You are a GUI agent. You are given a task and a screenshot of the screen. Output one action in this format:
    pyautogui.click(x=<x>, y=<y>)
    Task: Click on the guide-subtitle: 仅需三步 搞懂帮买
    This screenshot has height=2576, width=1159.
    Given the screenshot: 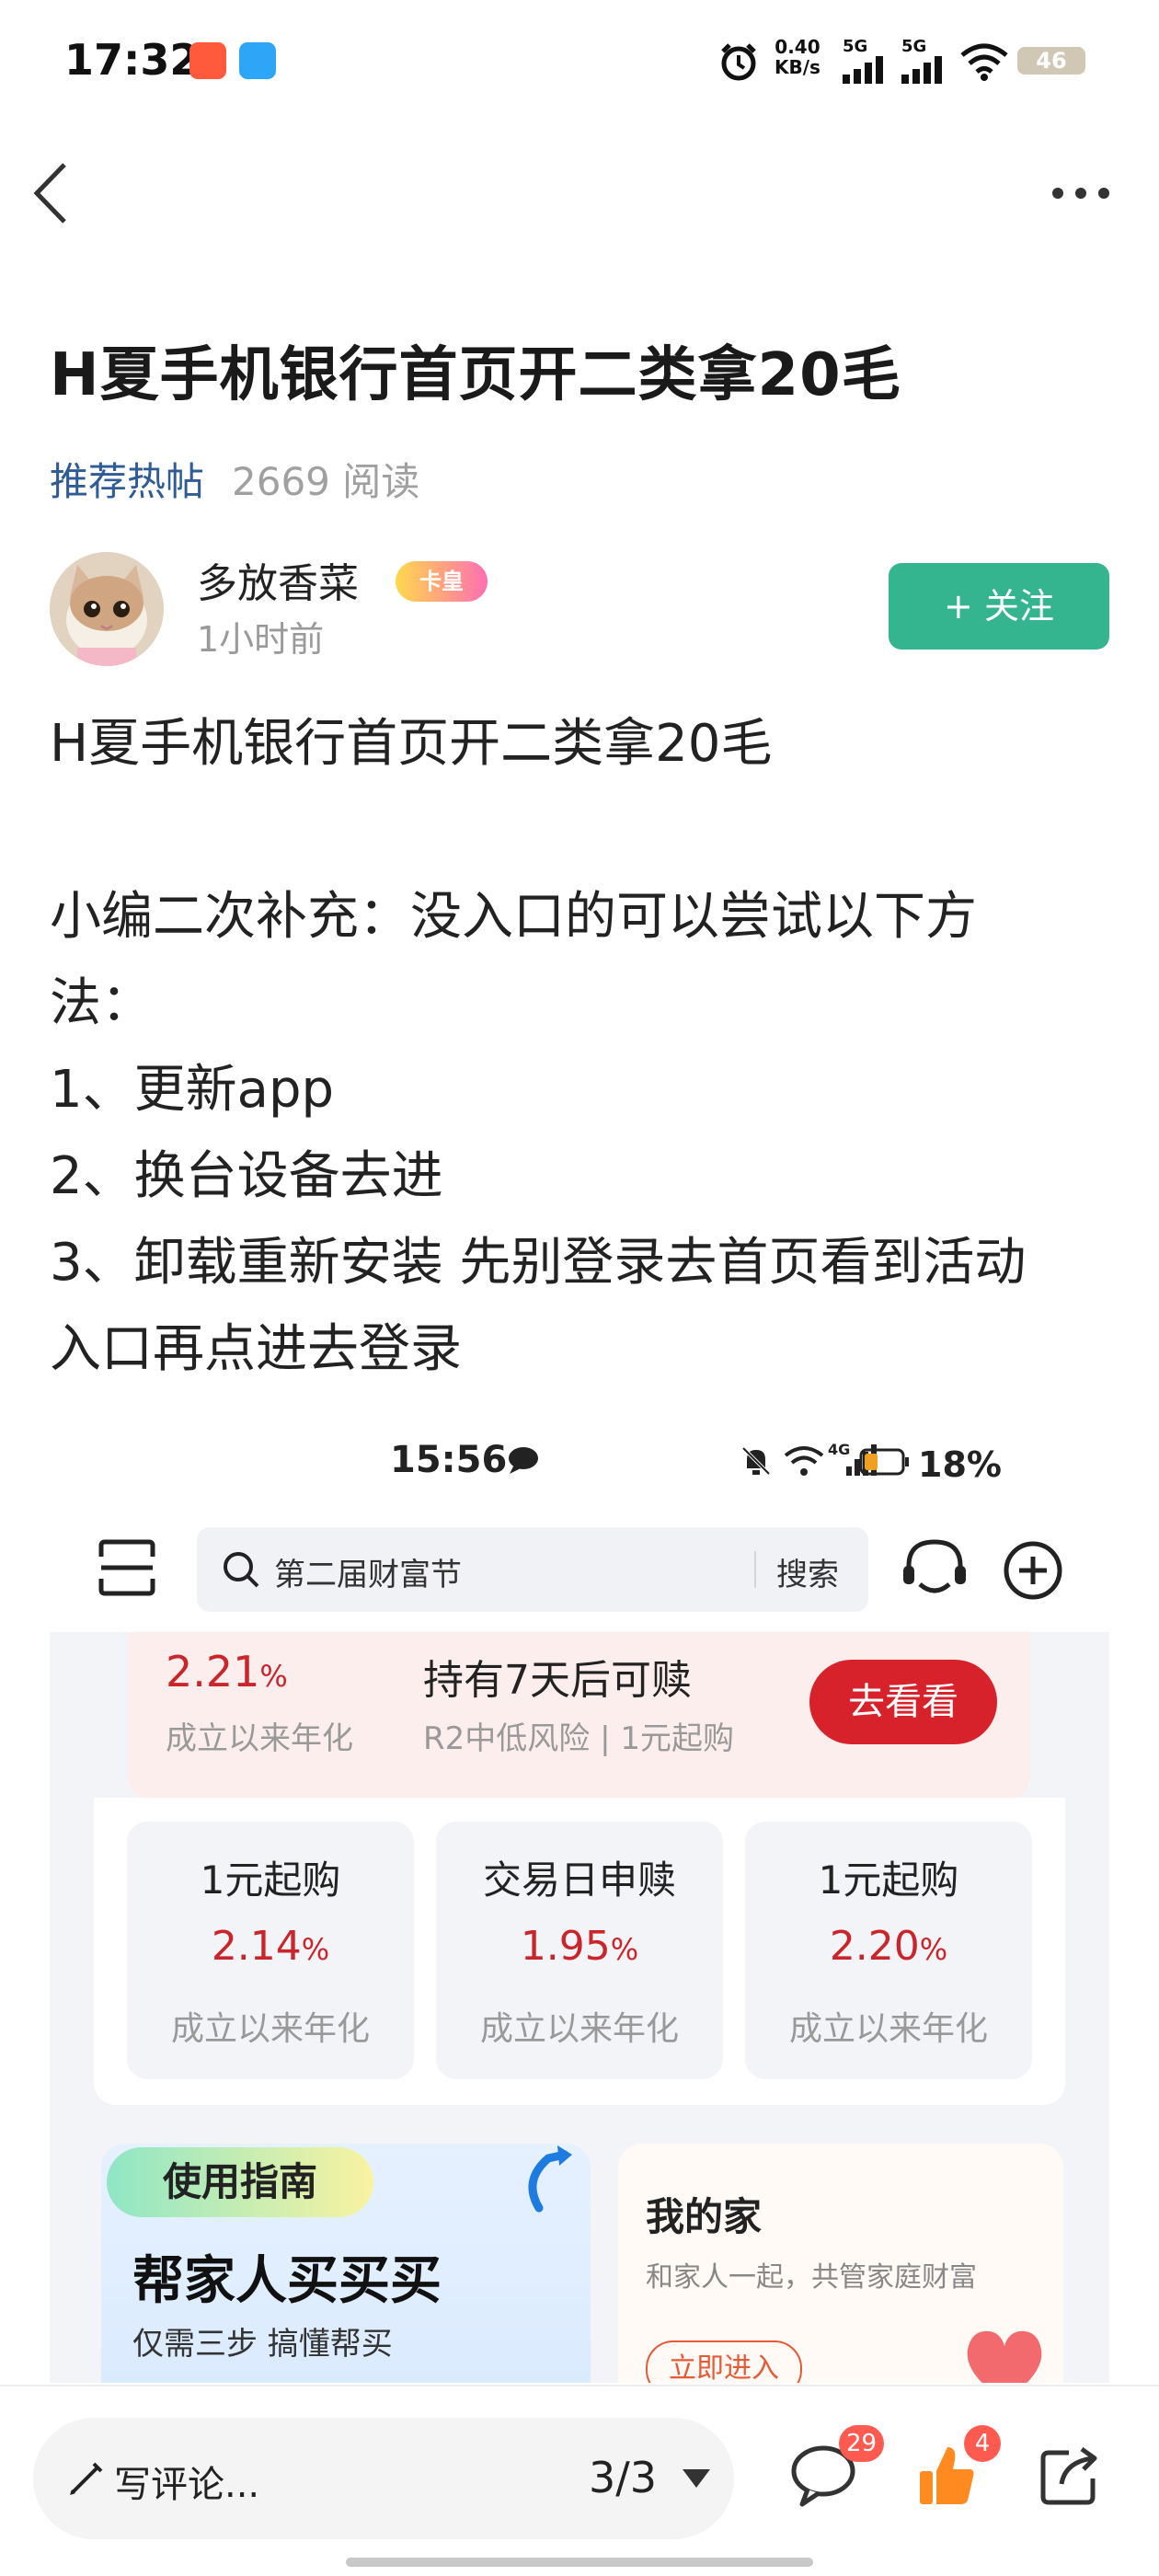 What is the action you would take?
    pyautogui.click(x=262, y=2344)
    